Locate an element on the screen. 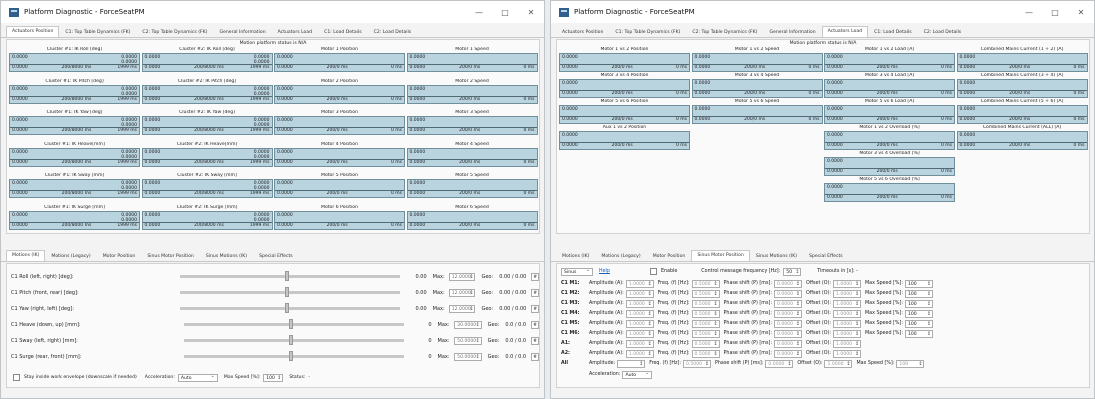  stay-inside-checkbox is located at coordinates (16, 377).